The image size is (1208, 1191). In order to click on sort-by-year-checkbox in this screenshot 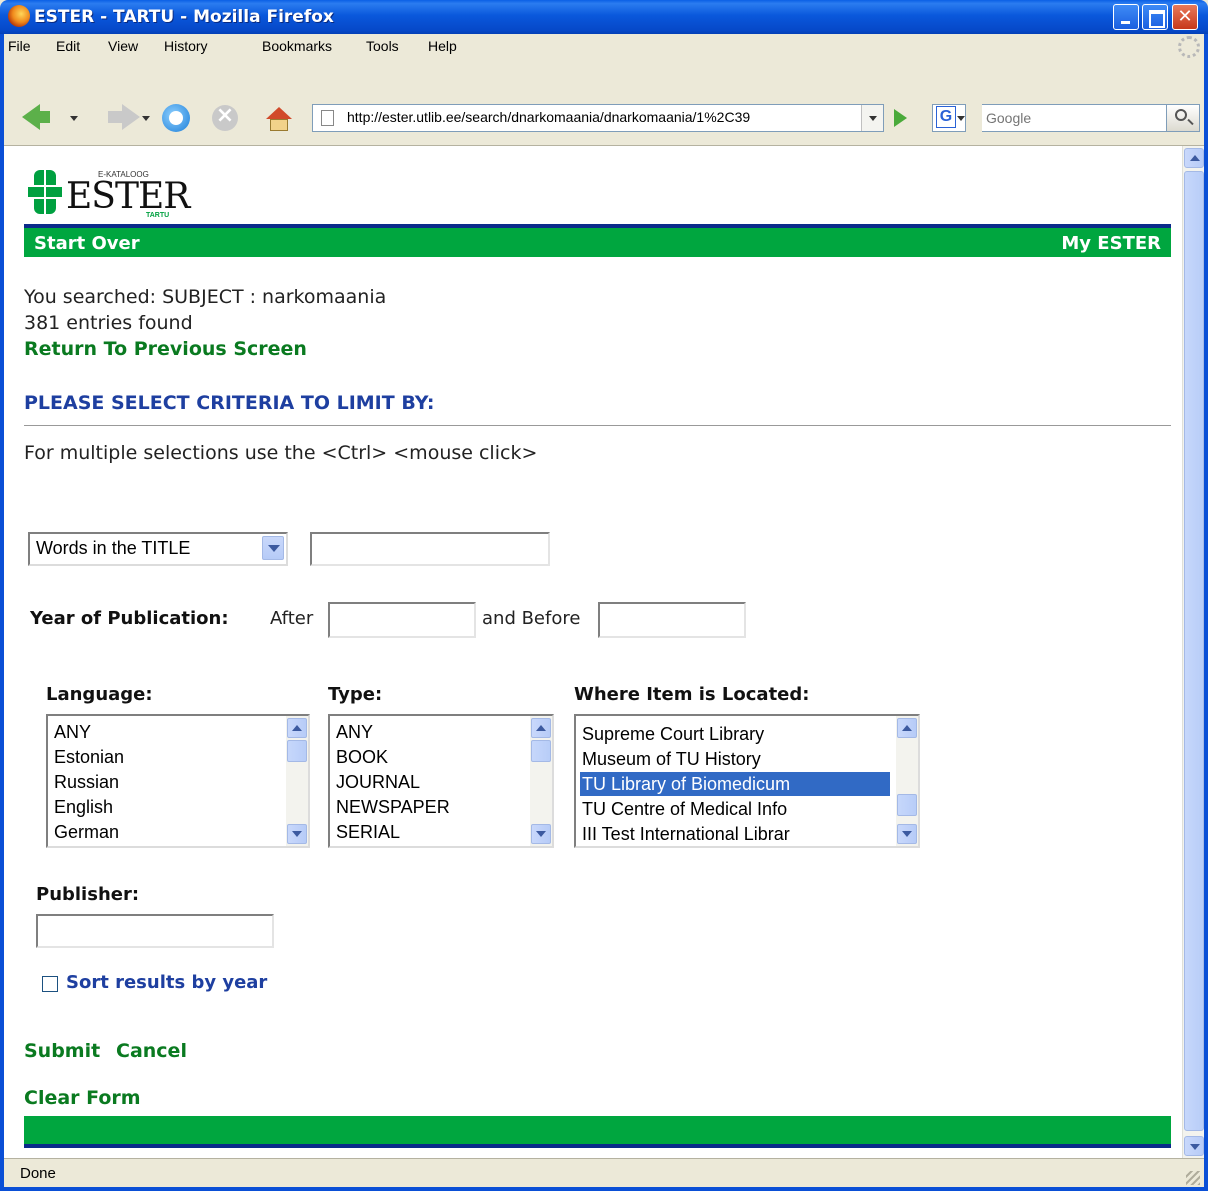, I will do `click(50, 984)`.